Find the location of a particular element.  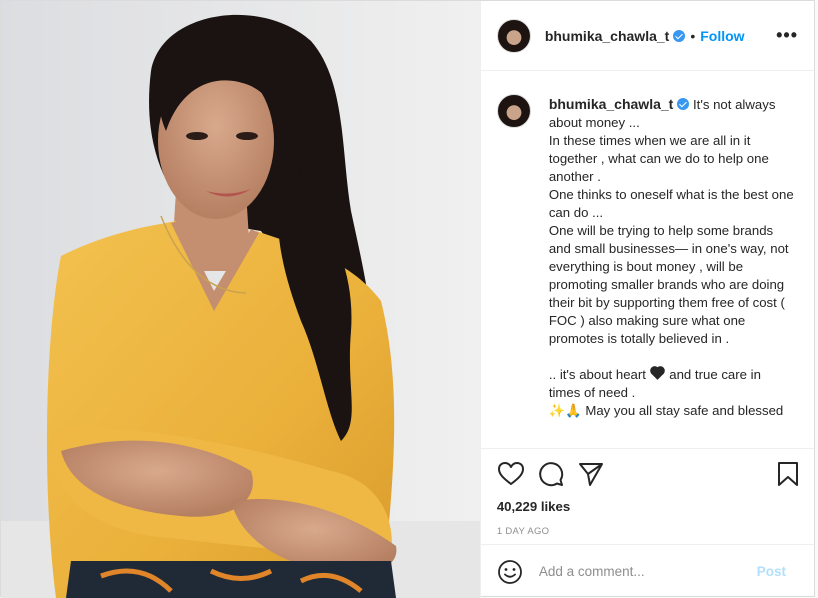

post-header: bhumika_chawla_t • Follow ••• is located at coordinates (647, 36).